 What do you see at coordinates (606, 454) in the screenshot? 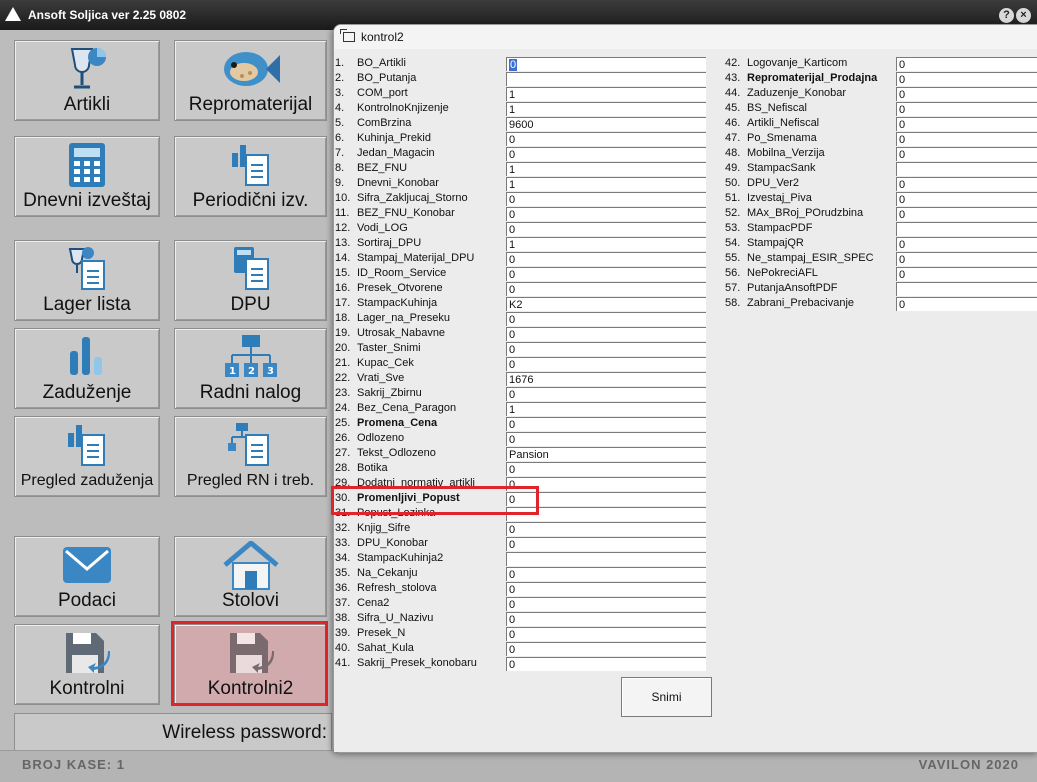
I see `setting-value-input: Pansion` at bounding box center [606, 454].